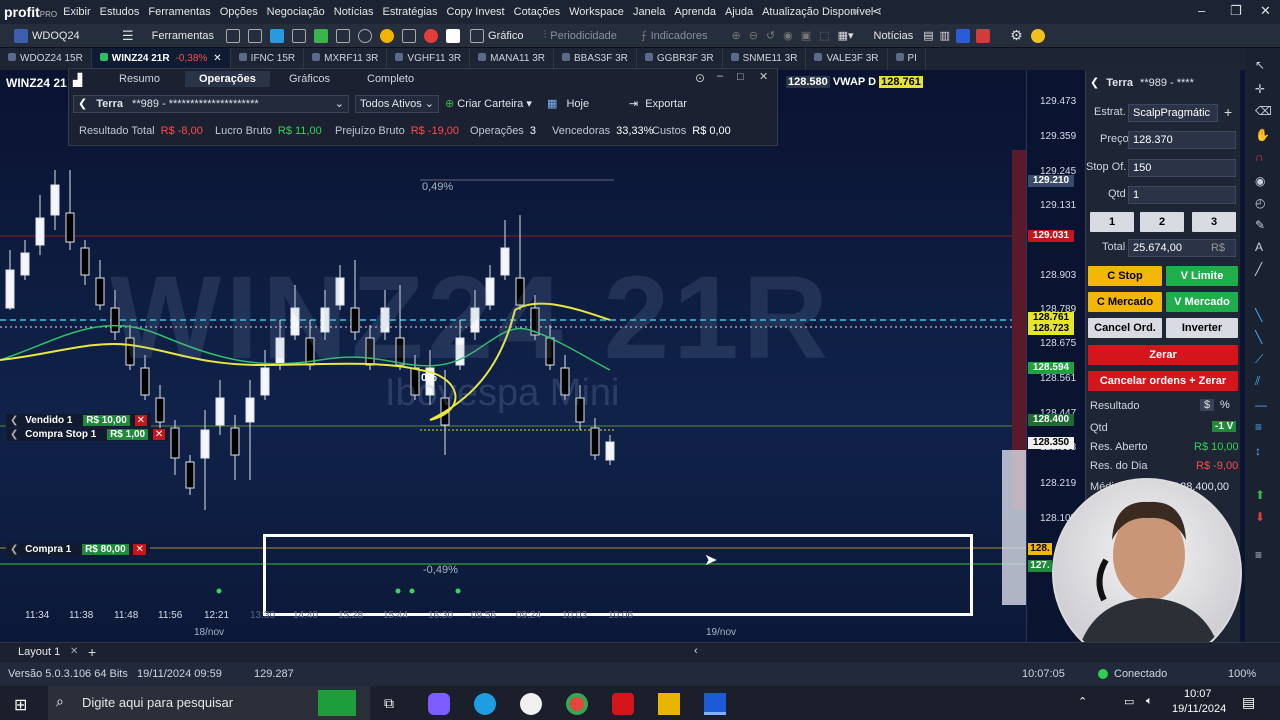  I want to click on chart-tab: VGHF11 3R, so click(429, 59).